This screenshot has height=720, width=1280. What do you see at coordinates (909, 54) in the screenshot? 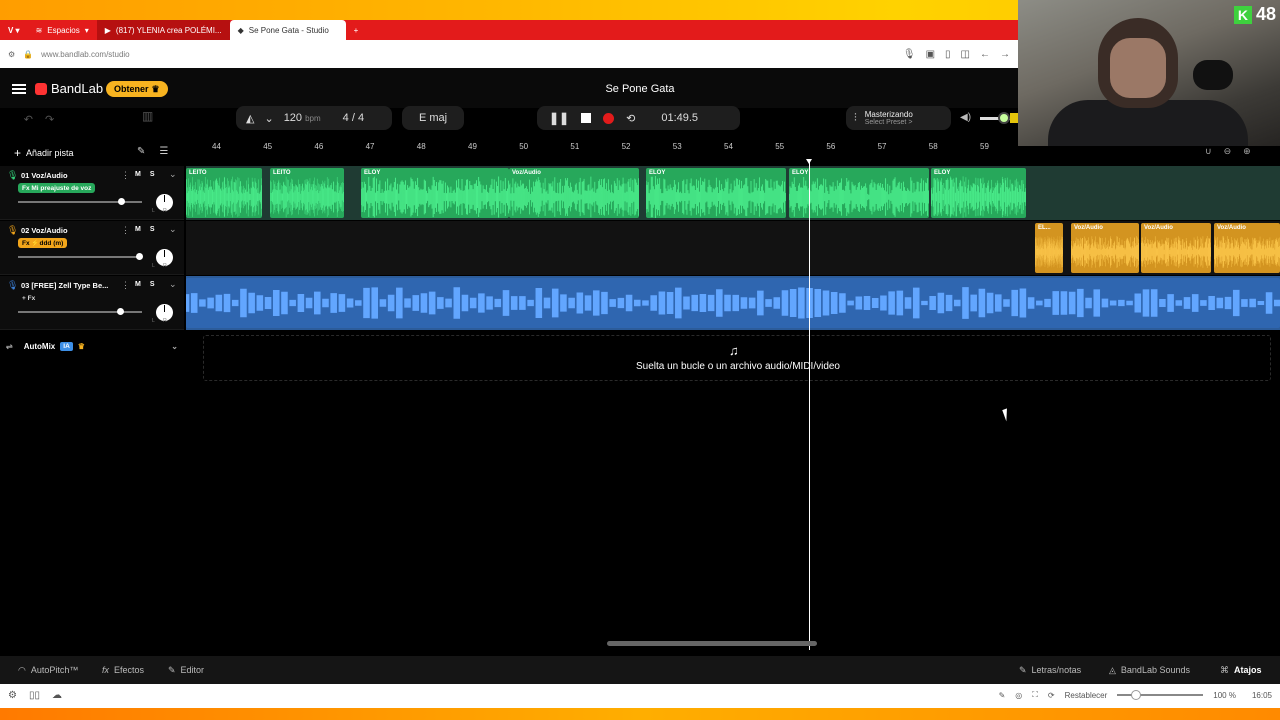
I see `mic-icon: 🎙` at bounding box center [909, 54].